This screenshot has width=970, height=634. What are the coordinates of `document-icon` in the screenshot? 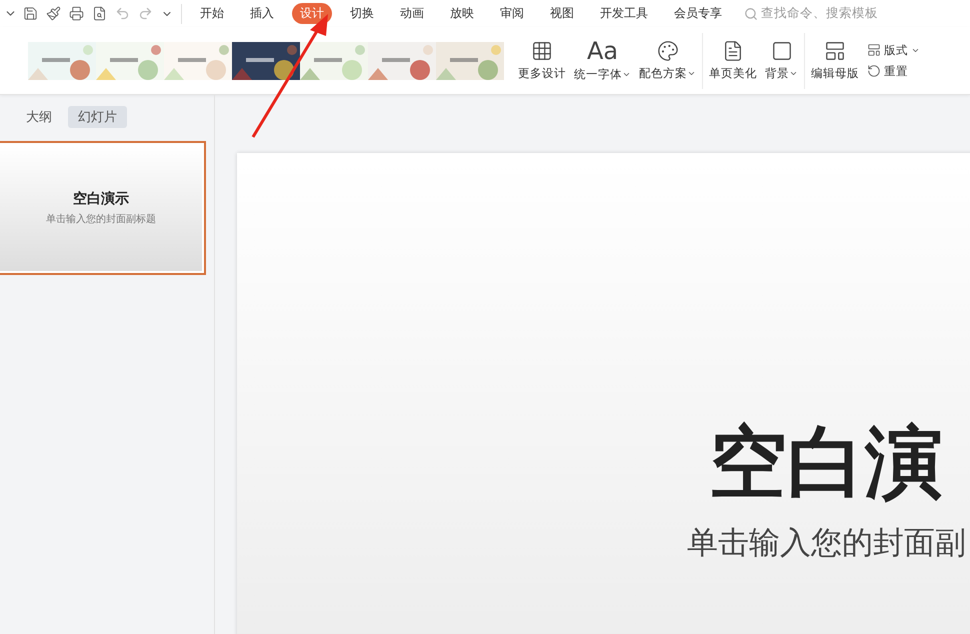 It's located at (733, 51).